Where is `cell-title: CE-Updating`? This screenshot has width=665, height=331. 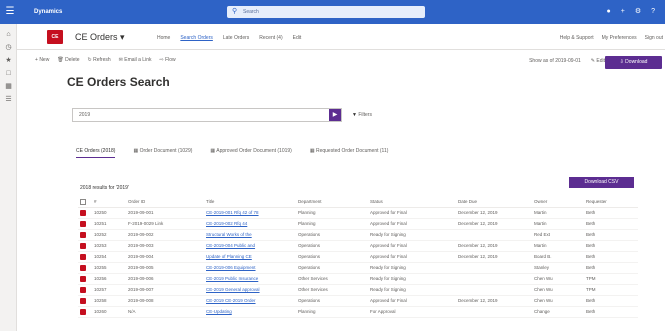 cell-title: CE-Updating is located at coordinates (250, 312).